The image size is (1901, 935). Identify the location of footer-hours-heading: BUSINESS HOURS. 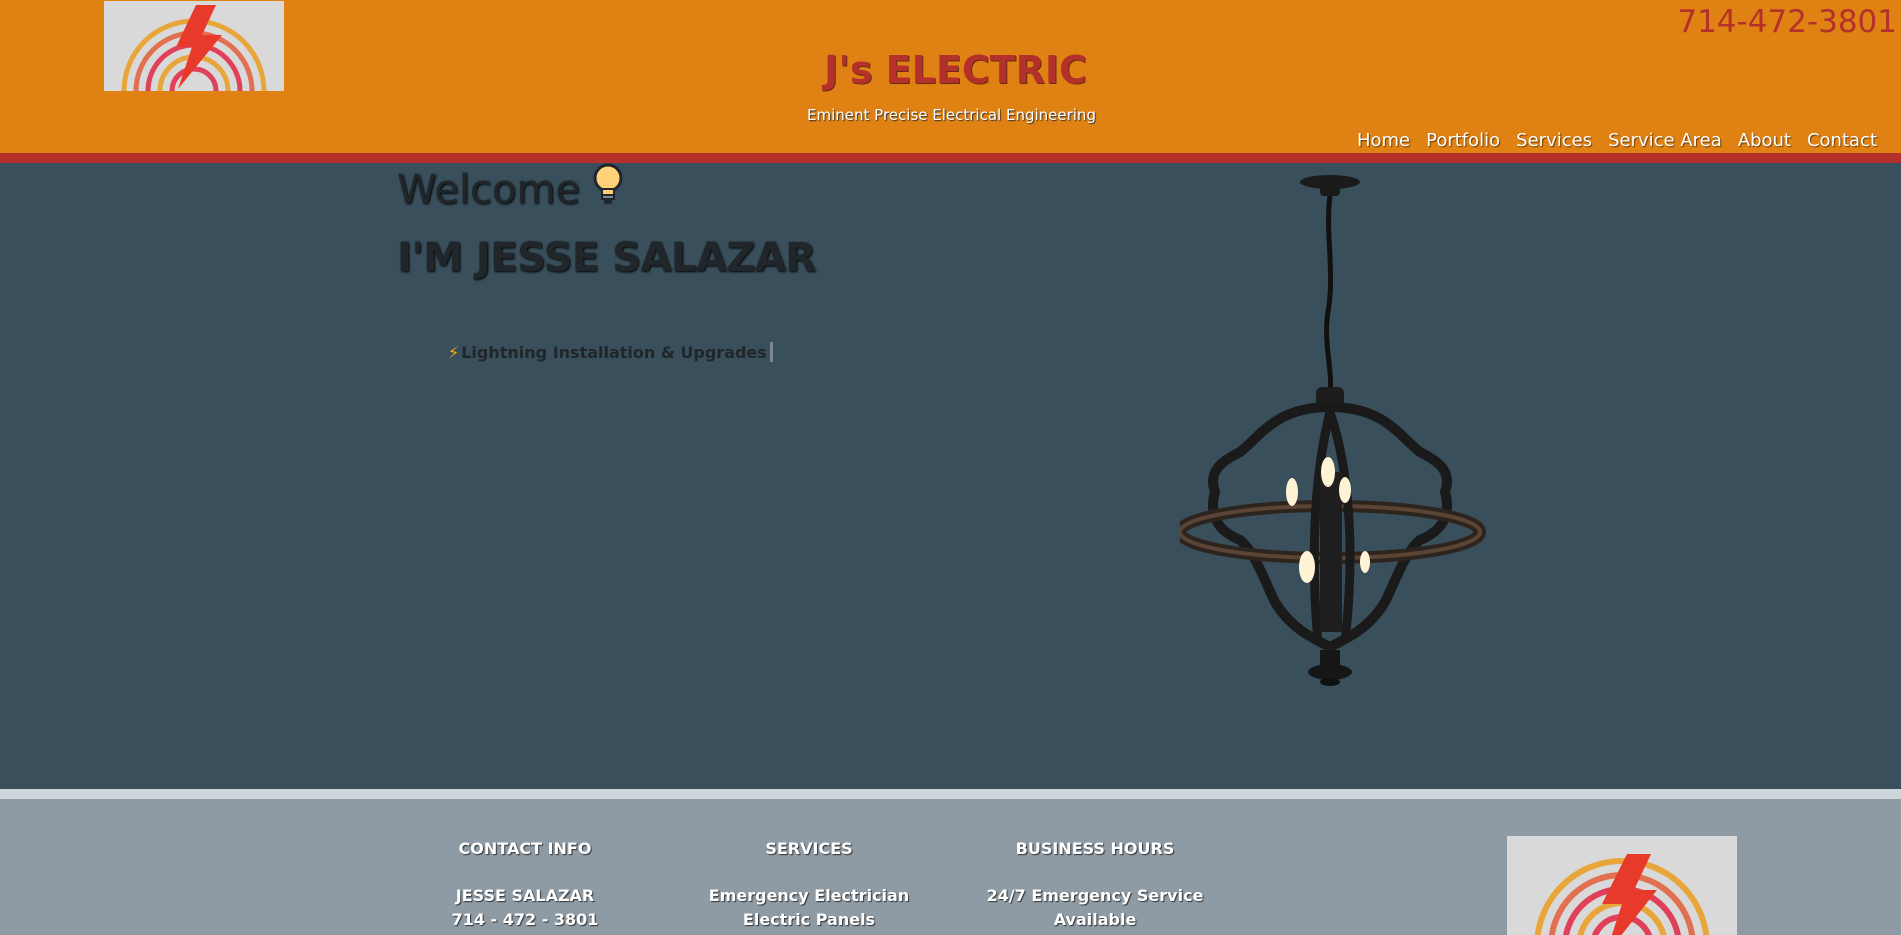
(1095, 848).